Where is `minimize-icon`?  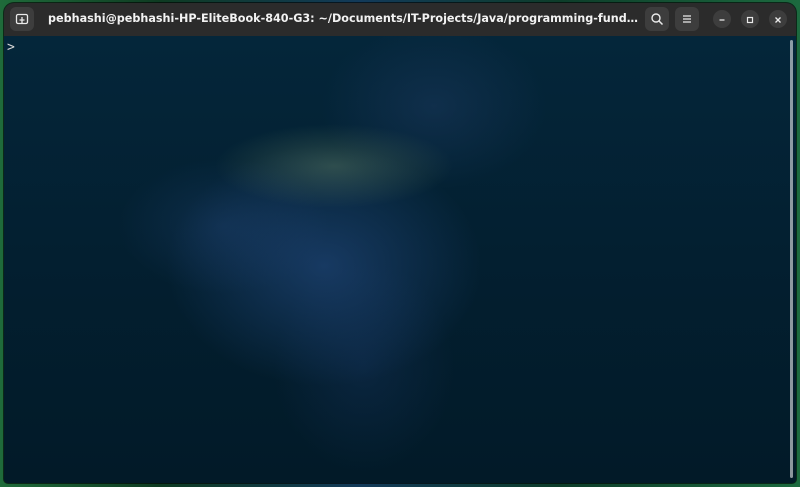 minimize-icon is located at coordinates (722, 19).